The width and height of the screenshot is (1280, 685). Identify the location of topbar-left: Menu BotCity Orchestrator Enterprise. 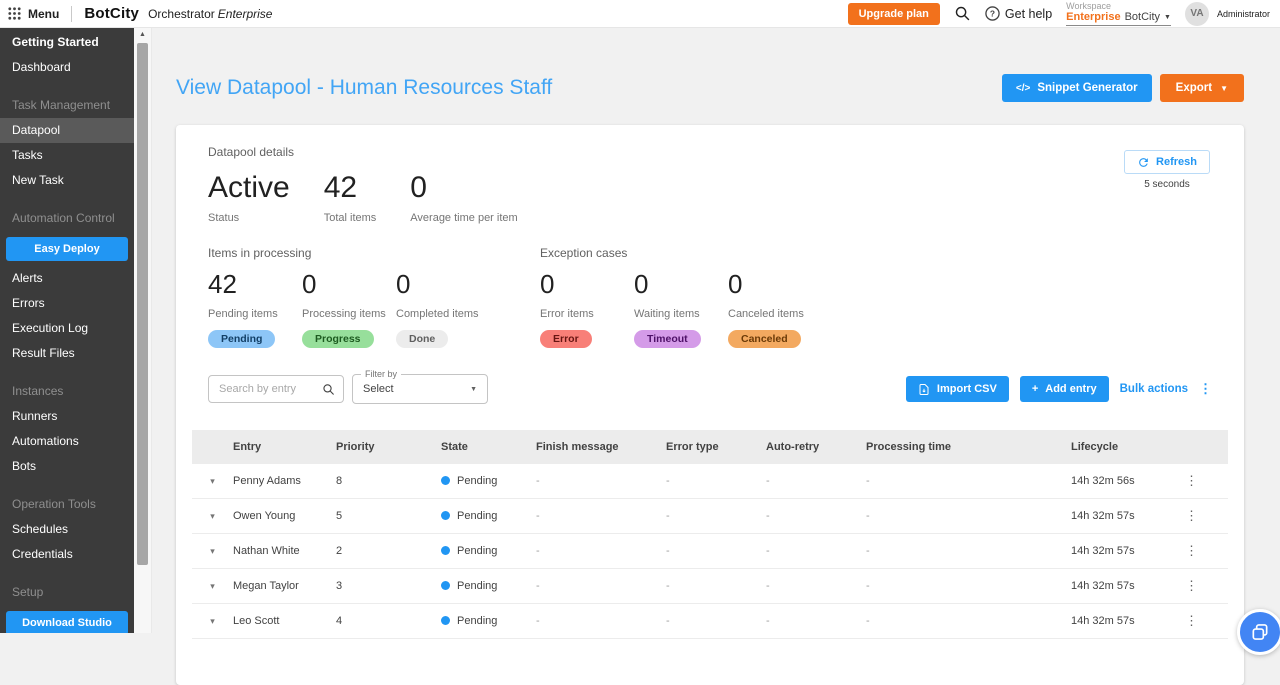
(140, 13).